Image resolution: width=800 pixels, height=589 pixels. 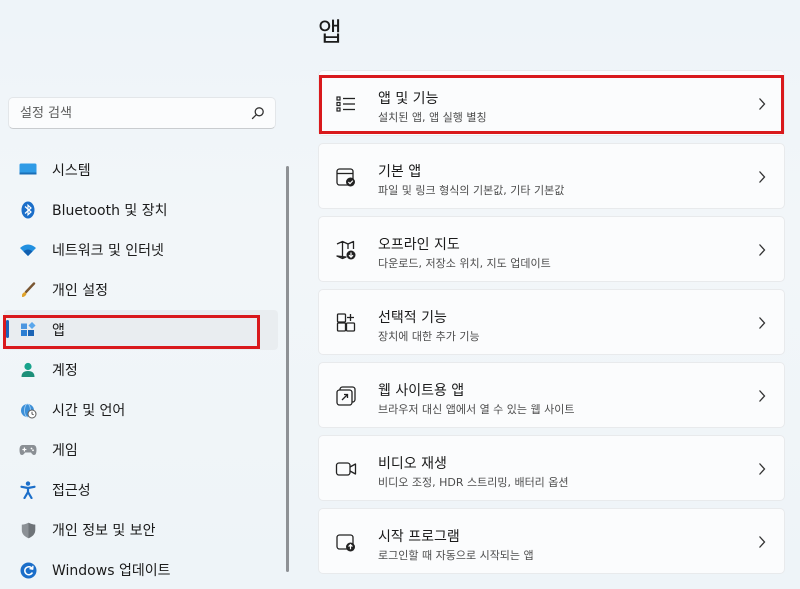 What do you see at coordinates (473, 482) in the screenshot?
I see `card-subtitle: 비디오 조정, HDR 스트리밍, 배터리 옵션` at bounding box center [473, 482].